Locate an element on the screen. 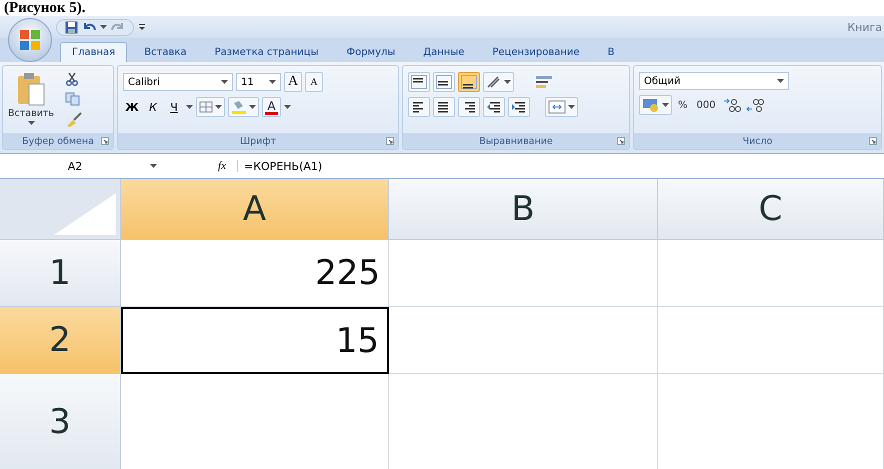 The height and width of the screenshot is (469, 884). decrease-indent-icon is located at coordinates (494, 107).